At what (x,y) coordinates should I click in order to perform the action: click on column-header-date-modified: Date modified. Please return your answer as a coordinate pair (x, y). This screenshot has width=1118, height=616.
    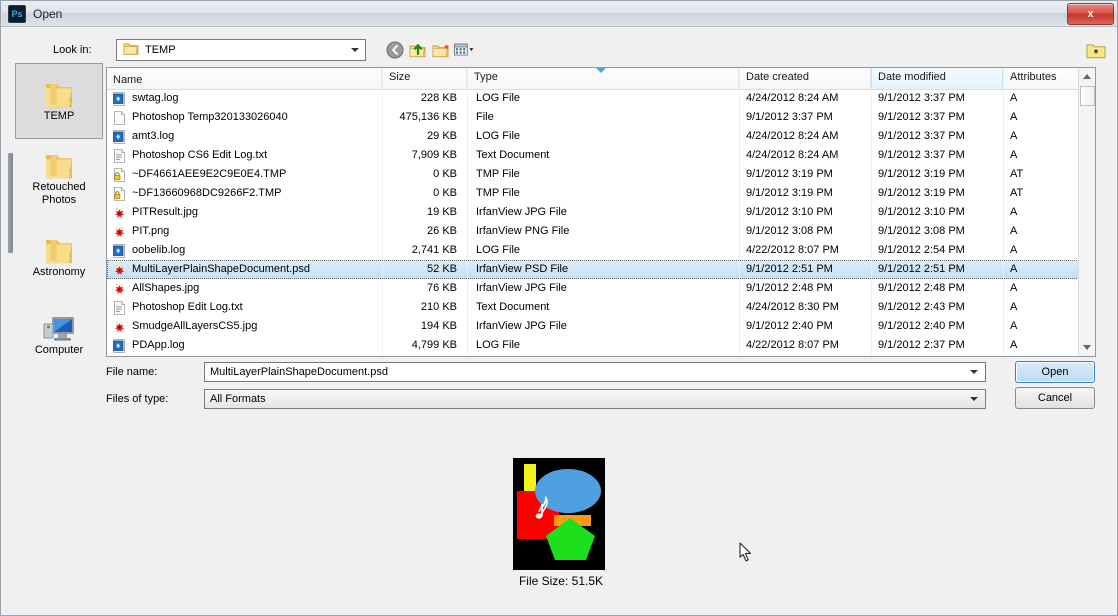
    Looking at the image, I should click on (799, 78).